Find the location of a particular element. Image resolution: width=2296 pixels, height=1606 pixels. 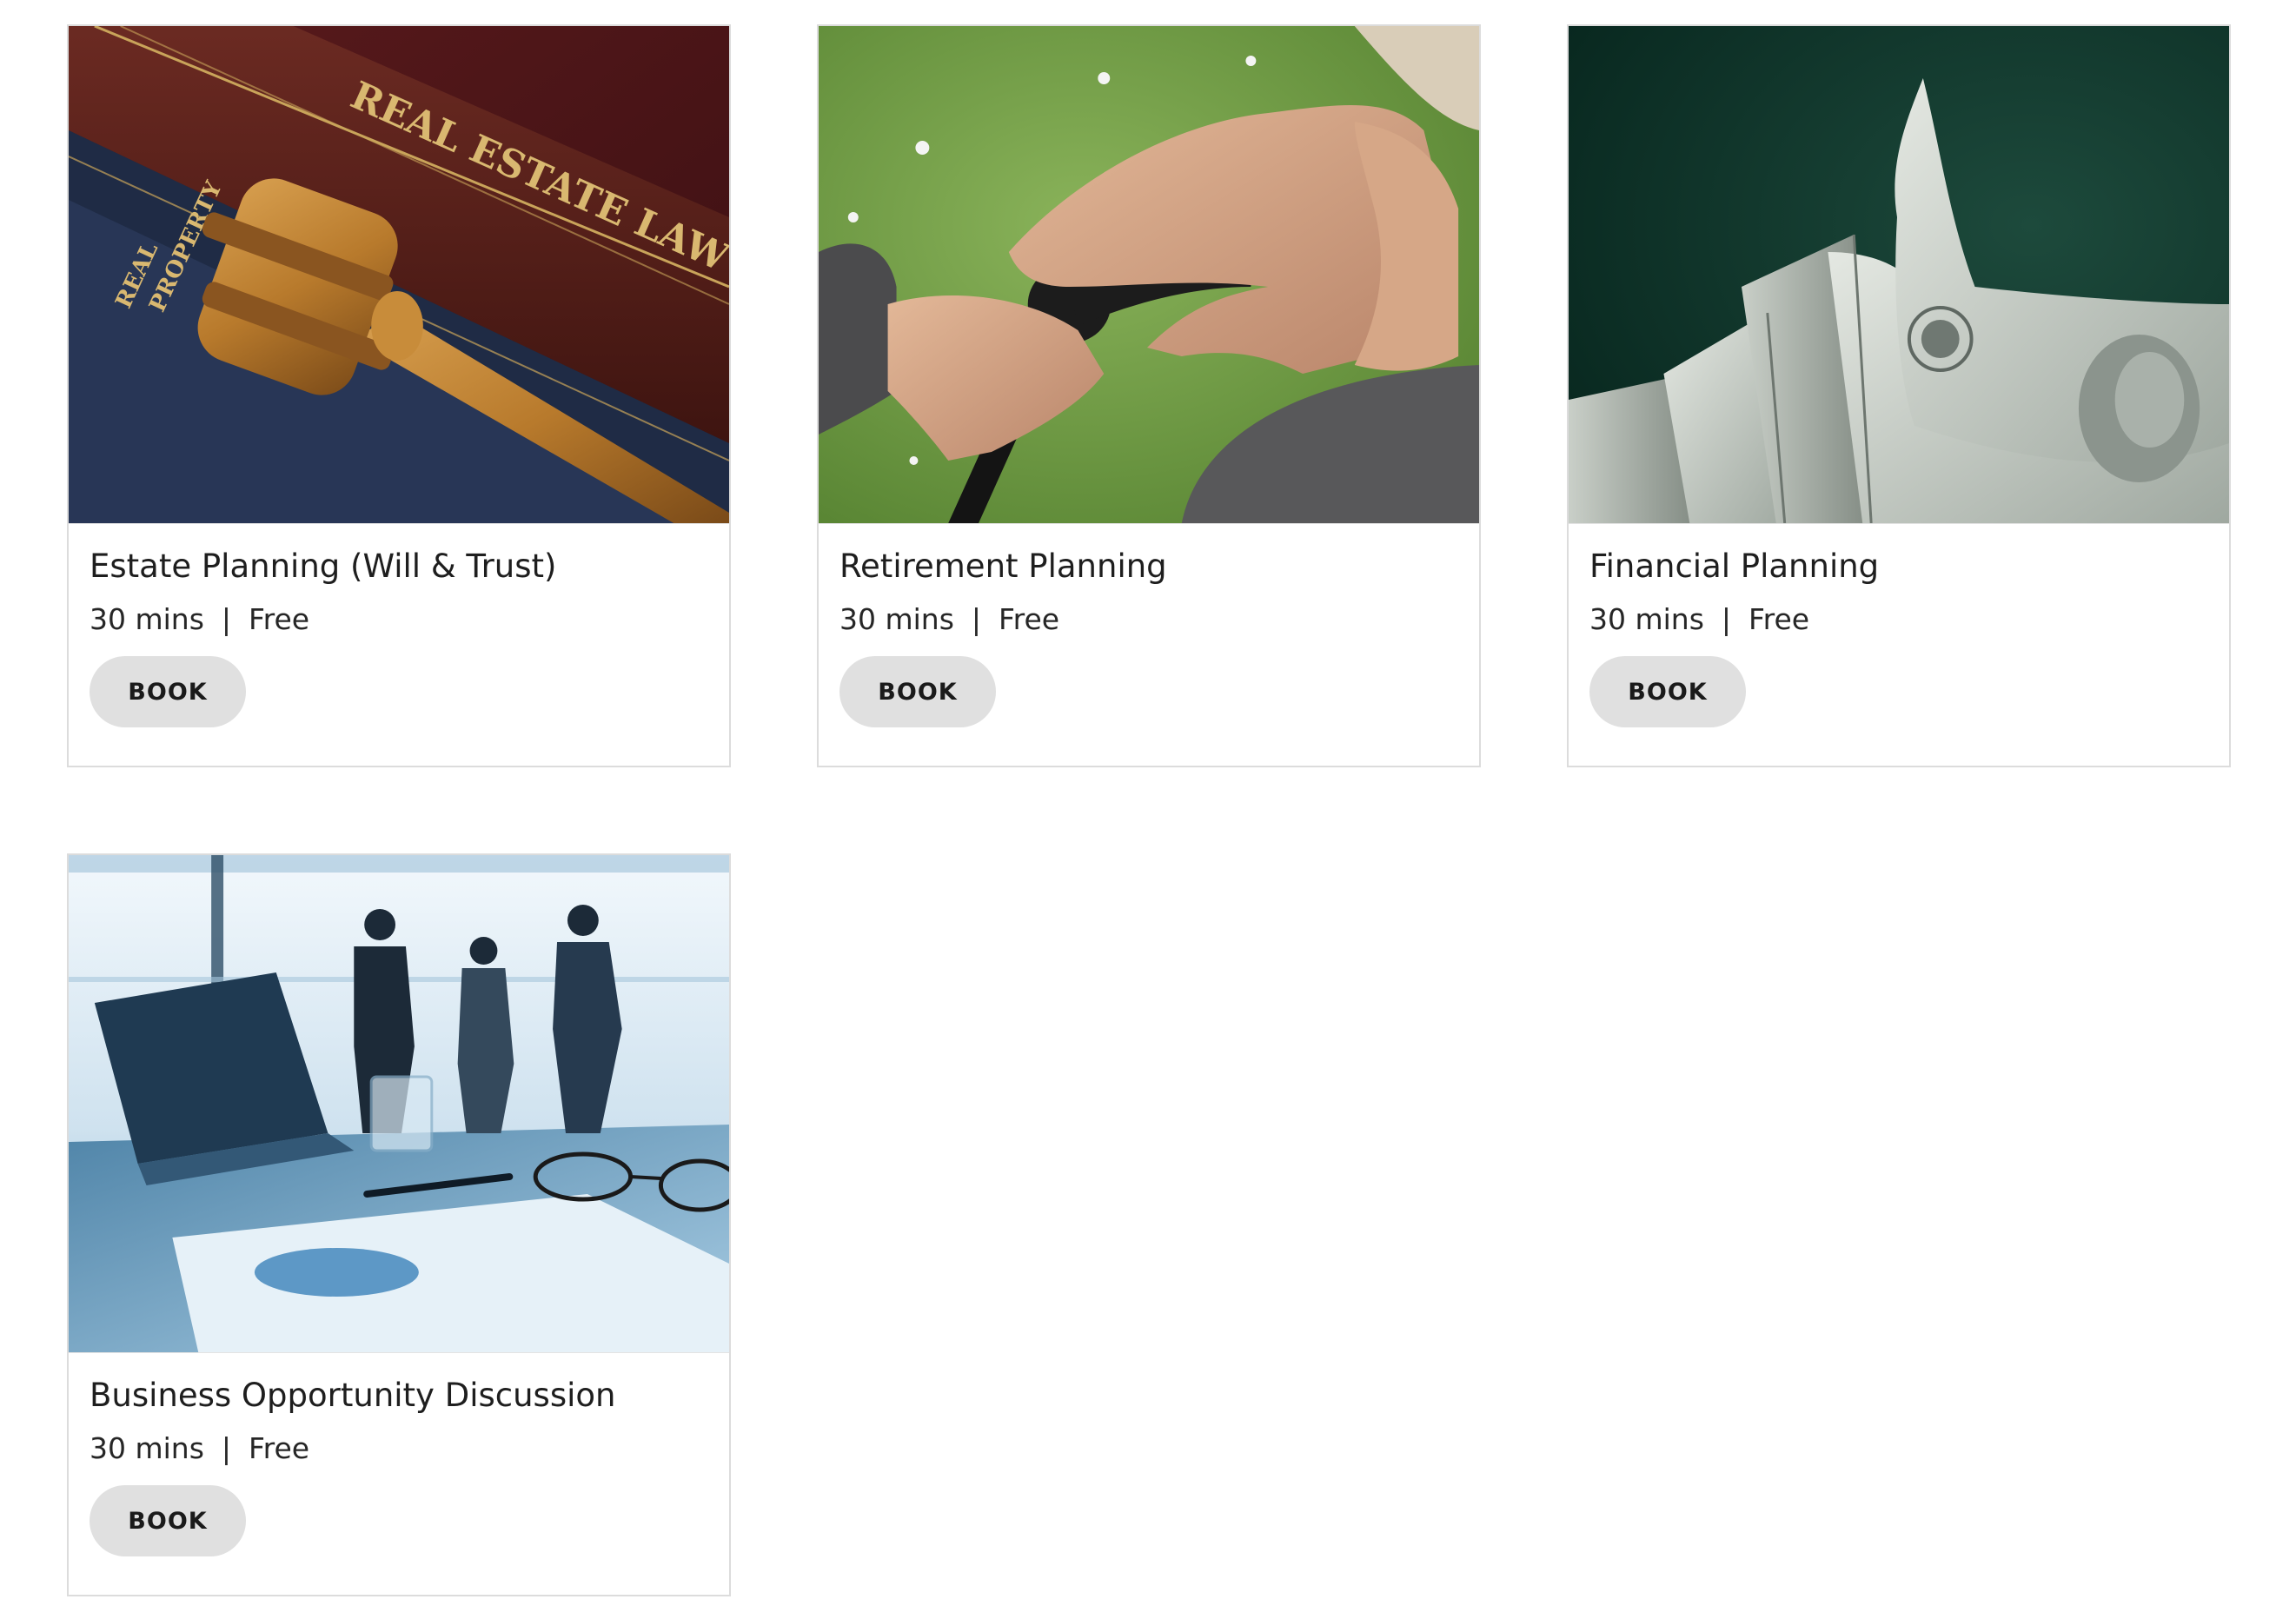

service-card: Financial Planning 30 mins | Free BOOK is located at coordinates (1899, 395).